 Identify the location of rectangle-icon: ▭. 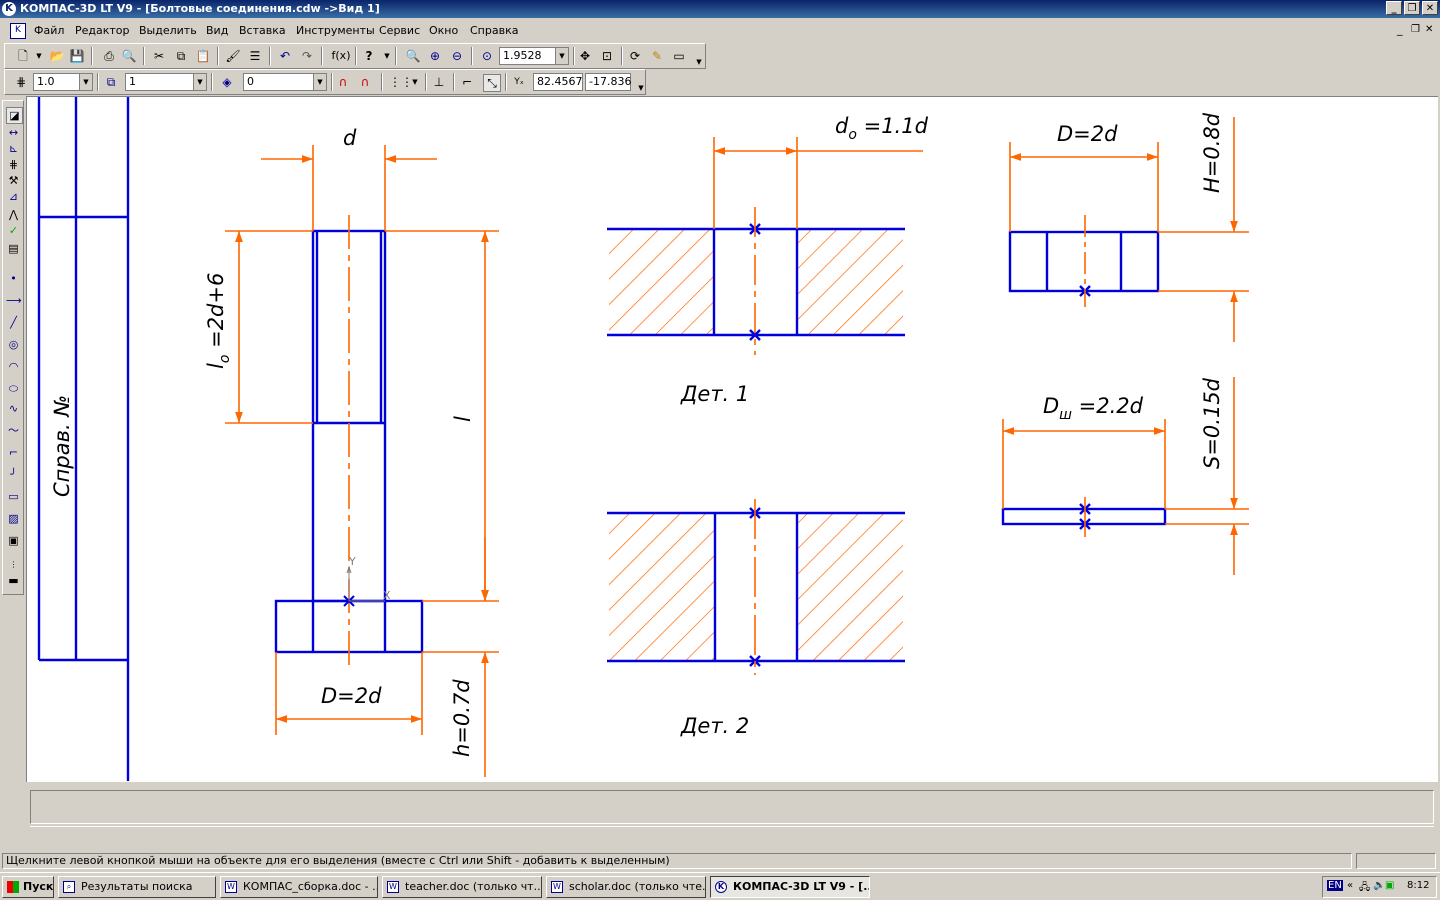
(13, 496).